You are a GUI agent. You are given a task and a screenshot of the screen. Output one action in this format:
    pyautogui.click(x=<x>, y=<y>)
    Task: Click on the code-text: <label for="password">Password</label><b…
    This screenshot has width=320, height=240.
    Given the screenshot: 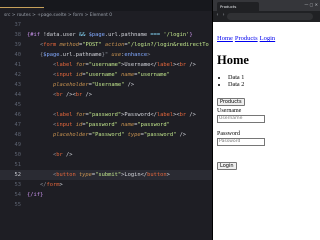 What is the action you would take?
    pyautogui.click(x=111, y=115)
    